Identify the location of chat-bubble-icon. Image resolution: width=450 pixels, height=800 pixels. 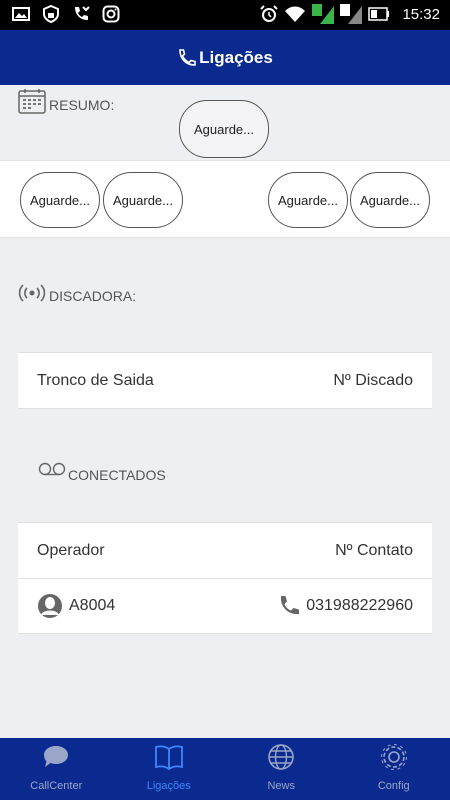
(56, 756).